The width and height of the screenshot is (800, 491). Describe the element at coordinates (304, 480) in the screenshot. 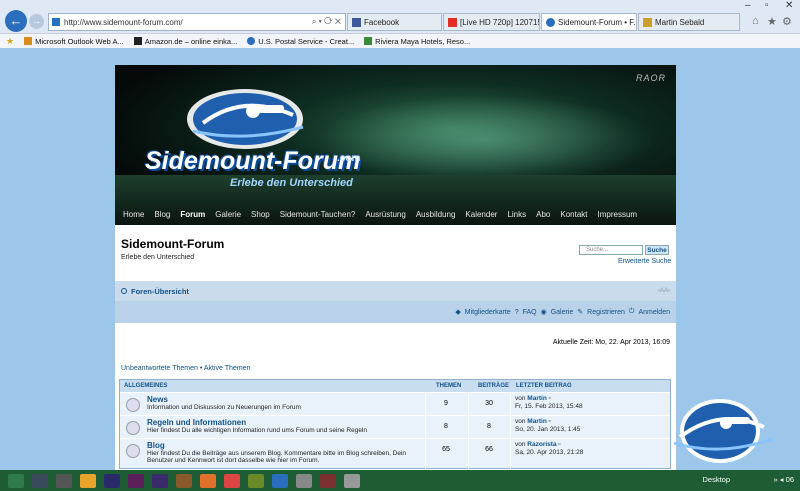

I see `tool-icon` at that location.